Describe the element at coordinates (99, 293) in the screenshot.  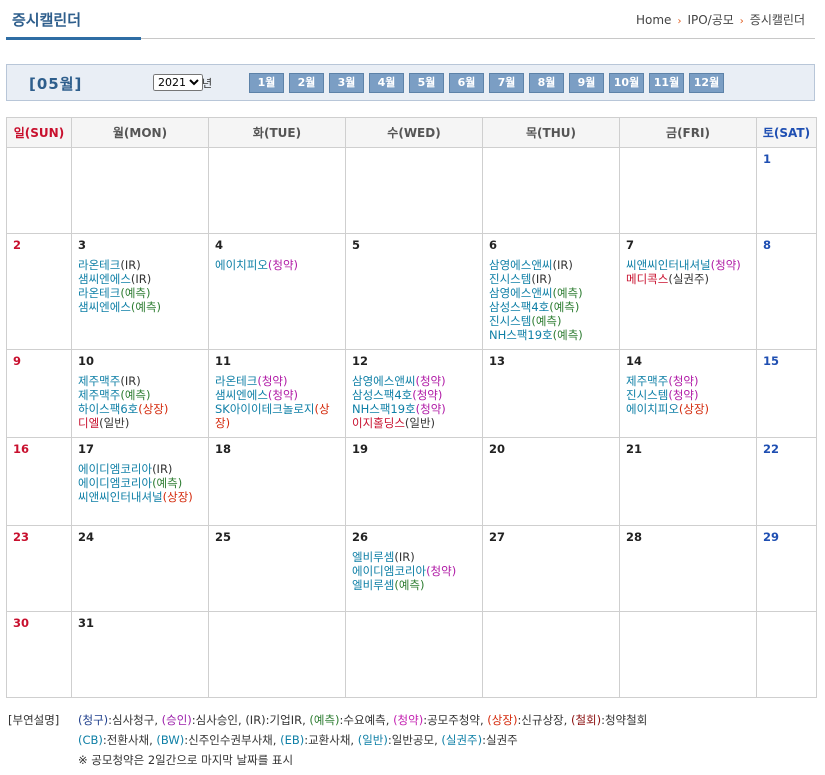
I see `event-company-name: 라온테크` at that location.